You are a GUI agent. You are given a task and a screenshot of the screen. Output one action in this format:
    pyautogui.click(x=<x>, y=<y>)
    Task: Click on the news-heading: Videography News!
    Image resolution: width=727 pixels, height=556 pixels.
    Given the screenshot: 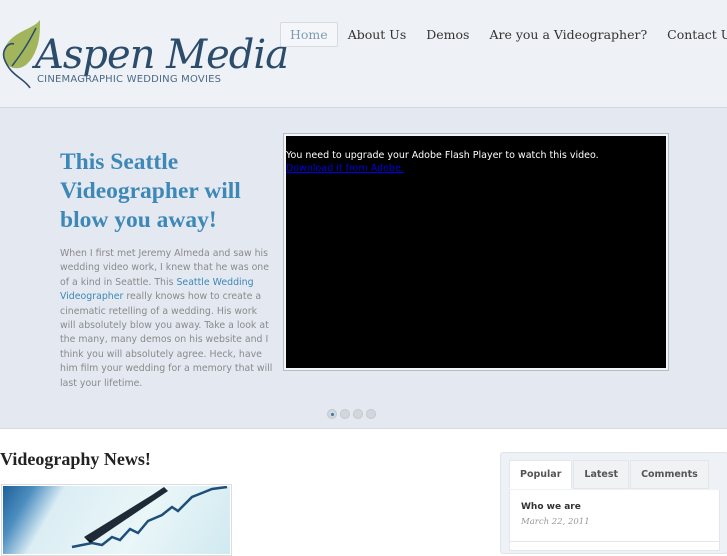 What is the action you would take?
    pyautogui.click(x=75, y=459)
    